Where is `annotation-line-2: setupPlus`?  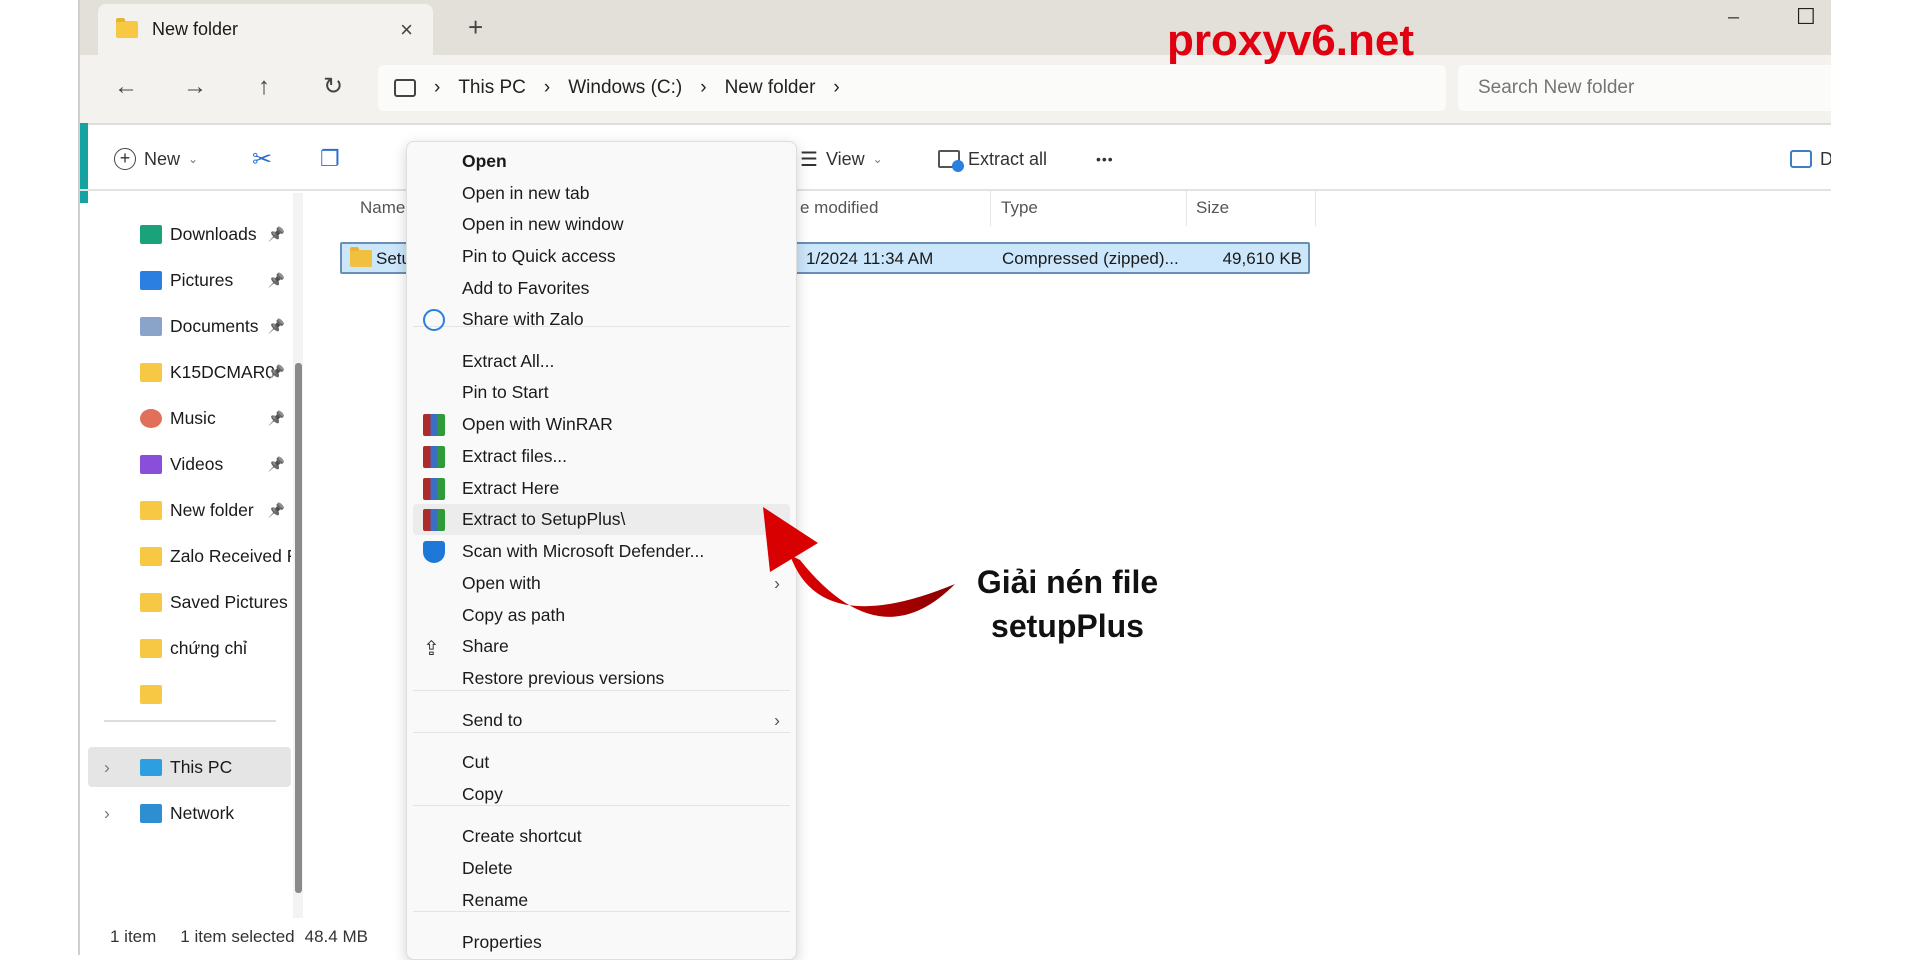 annotation-line-2: setupPlus is located at coordinates (1067, 626).